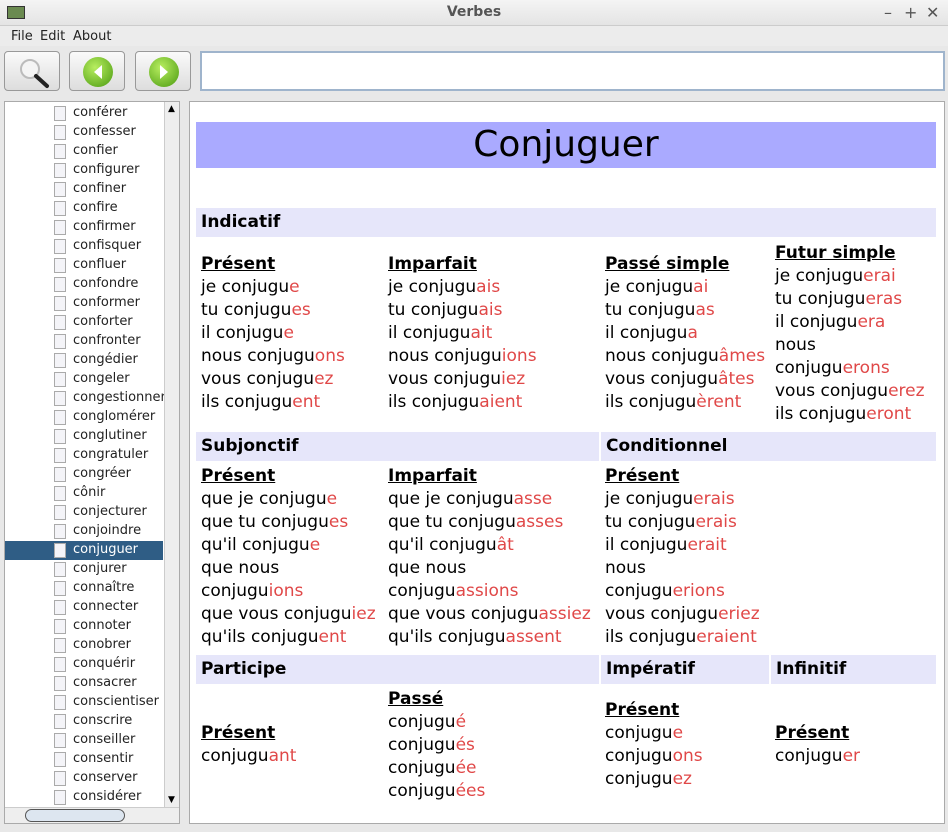  Describe the element at coordinates (84, 759) in the screenshot. I see `verb-list-item: consentir` at that location.